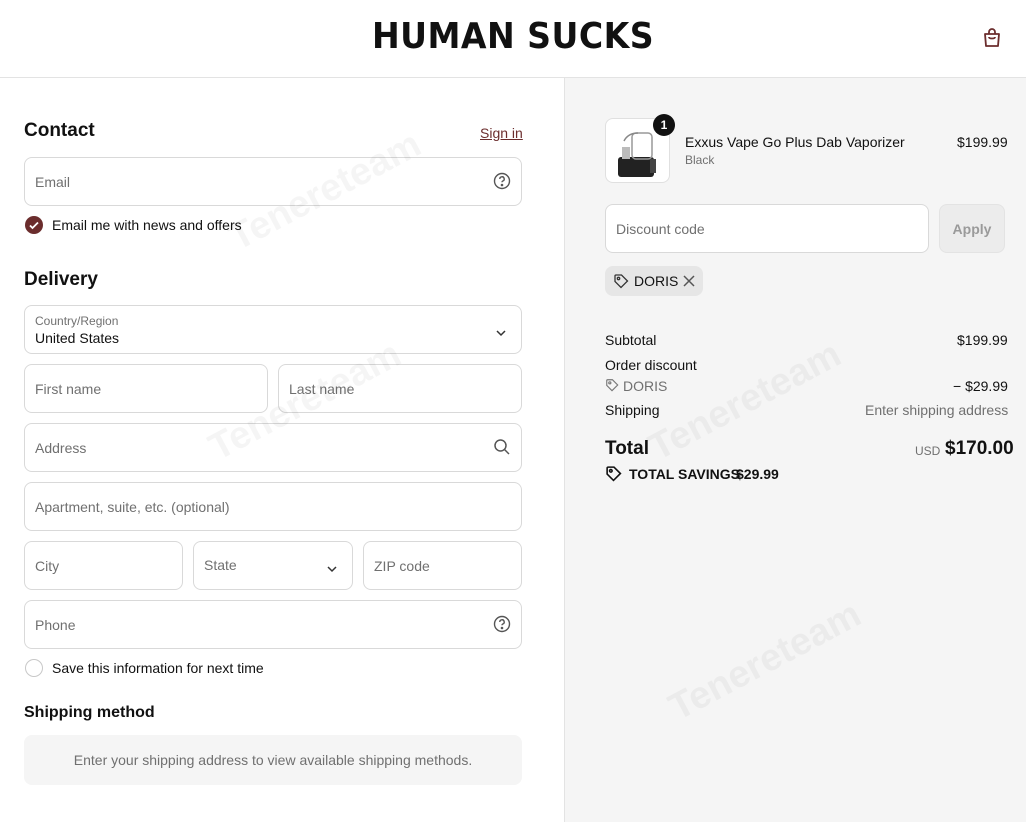 The image size is (1026, 822). What do you see at coordinates (158, 668) in the screenshot?
I see `save-info-label: Save this information for next time` at bounding box center [158, 668].